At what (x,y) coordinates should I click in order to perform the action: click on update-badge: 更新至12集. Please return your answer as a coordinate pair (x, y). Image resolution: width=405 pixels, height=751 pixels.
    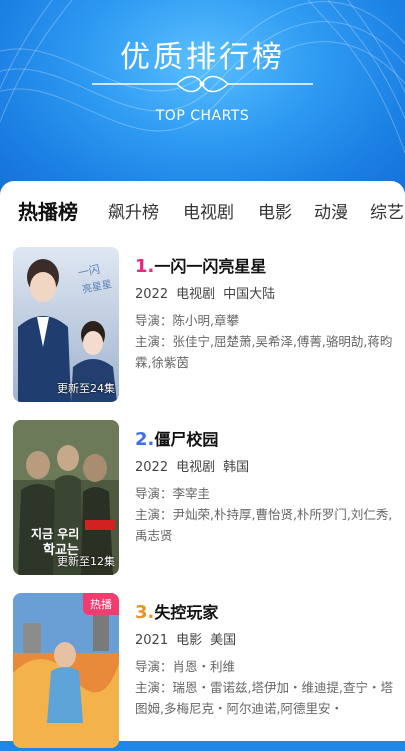
    Looking at the image, I should click on (86, 561).